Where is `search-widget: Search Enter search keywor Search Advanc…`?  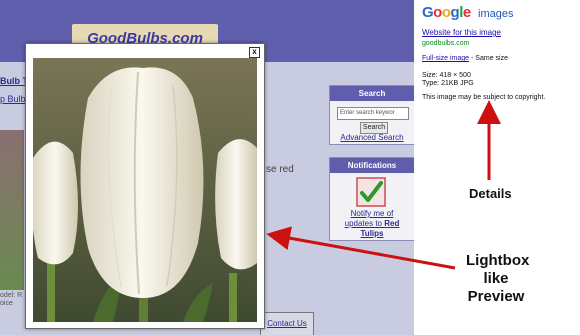
search-widget: Search Enter search keywor Search Advanc… is located at coordinates (371, 115).